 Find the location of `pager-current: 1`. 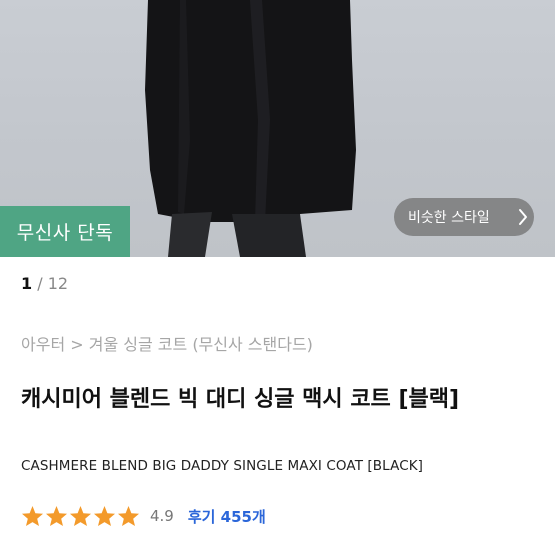

pager-current: 1 is located at coordinates (27, 283).